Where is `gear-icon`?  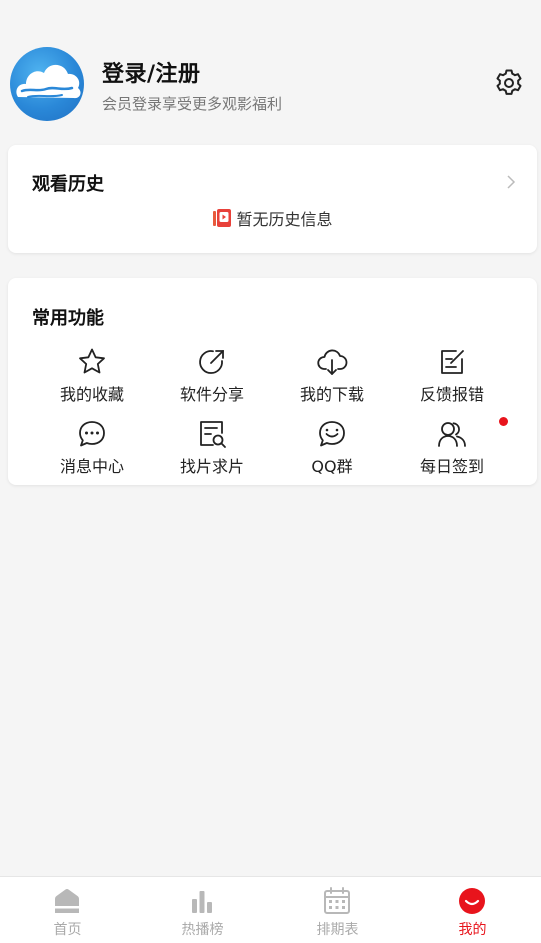
gear-icon is located at coordinates (509, 83).